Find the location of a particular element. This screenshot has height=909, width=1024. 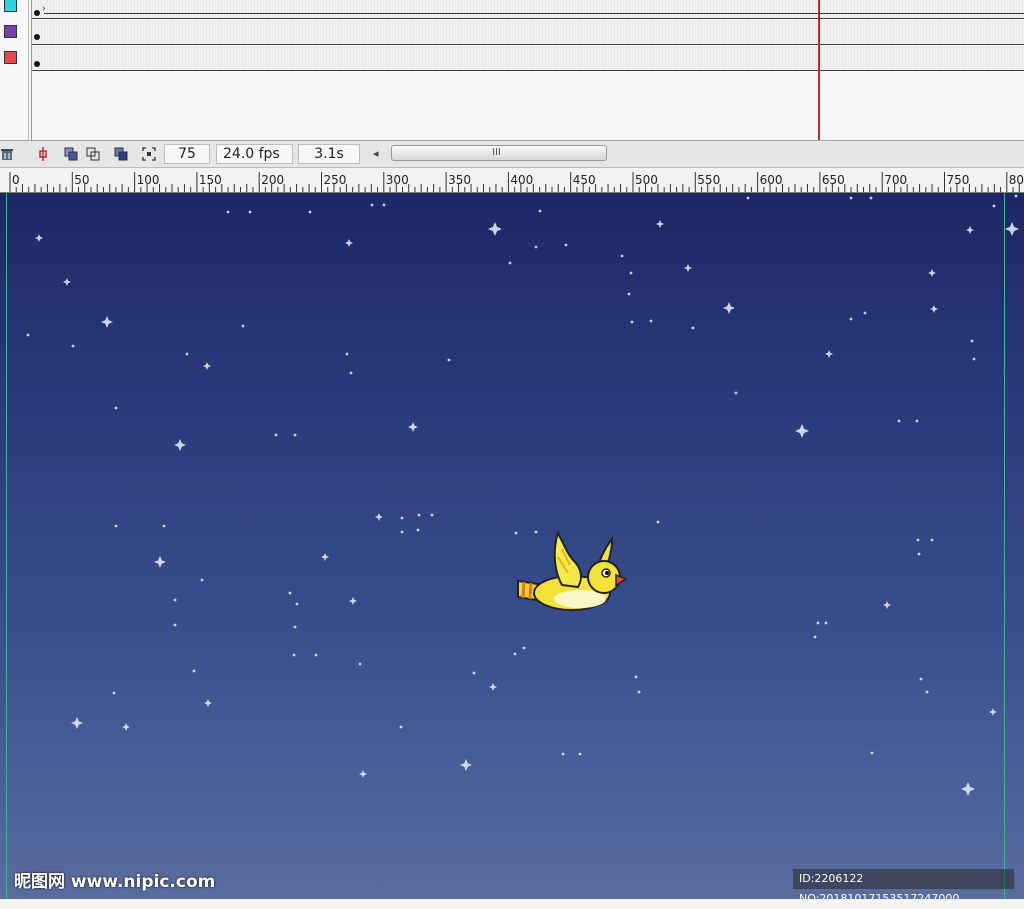

ruler-label: 650 is located at coordinates (833, 180).